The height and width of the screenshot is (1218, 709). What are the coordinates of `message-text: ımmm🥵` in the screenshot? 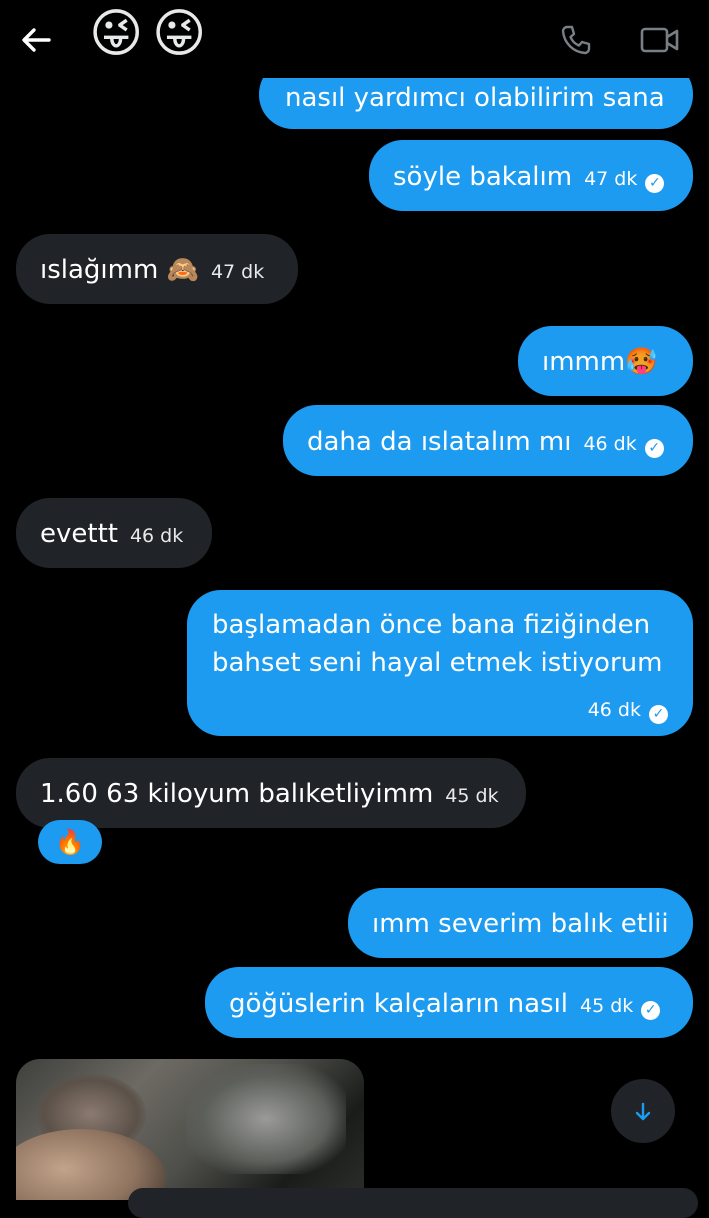 It's located at (600, 362).